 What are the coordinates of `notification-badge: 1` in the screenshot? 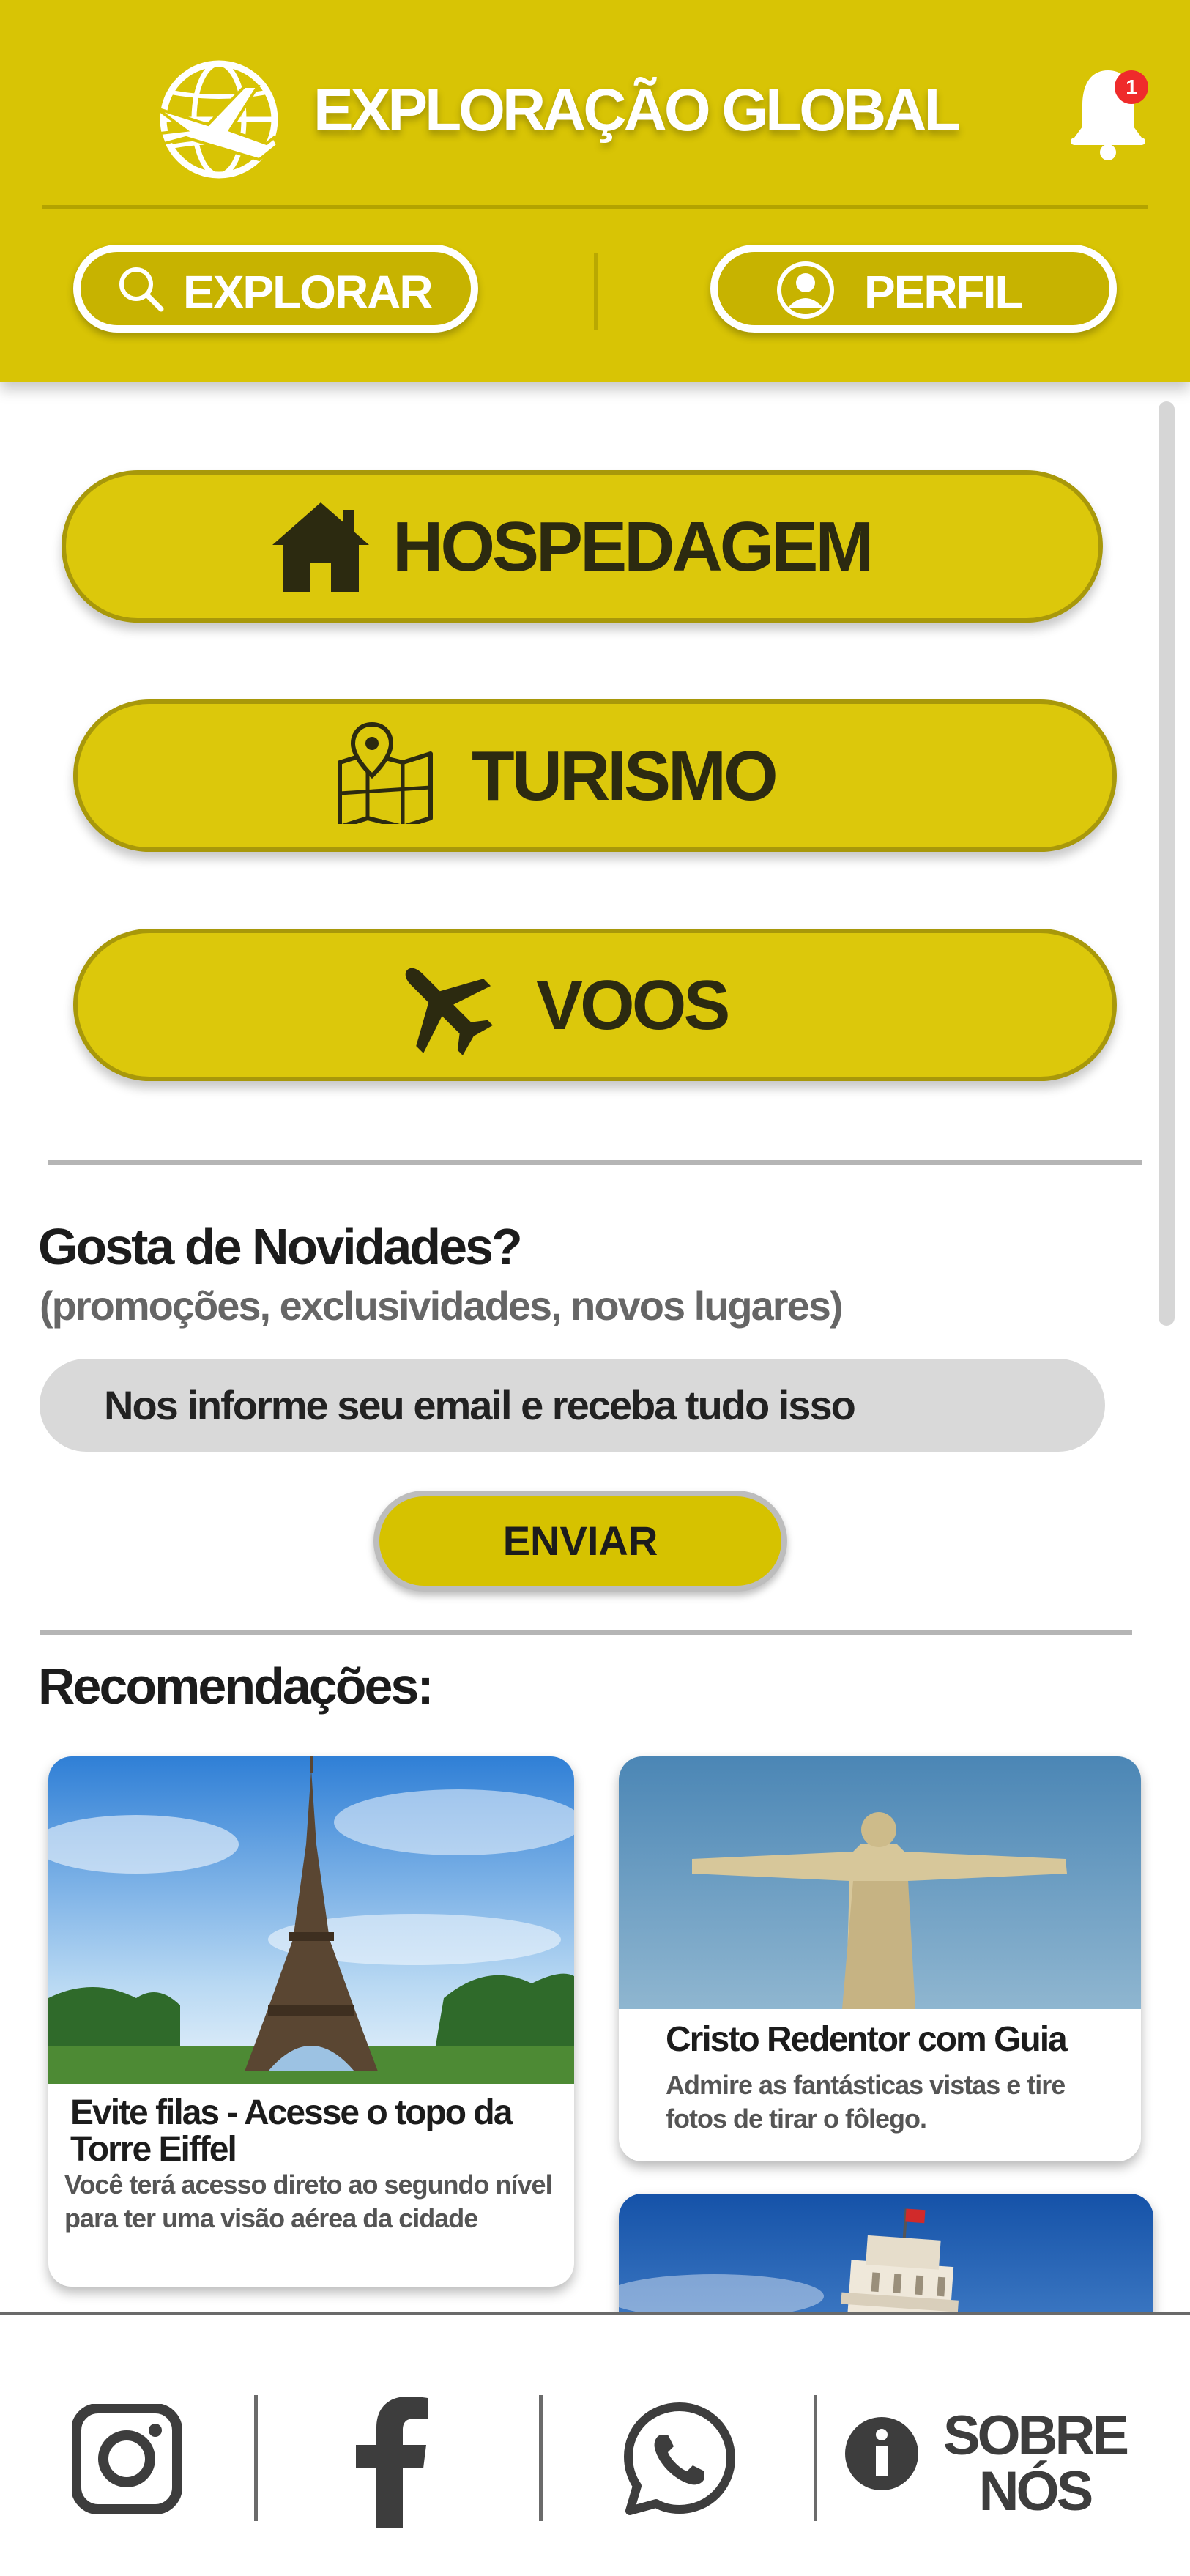 It's located at (1131, 87).